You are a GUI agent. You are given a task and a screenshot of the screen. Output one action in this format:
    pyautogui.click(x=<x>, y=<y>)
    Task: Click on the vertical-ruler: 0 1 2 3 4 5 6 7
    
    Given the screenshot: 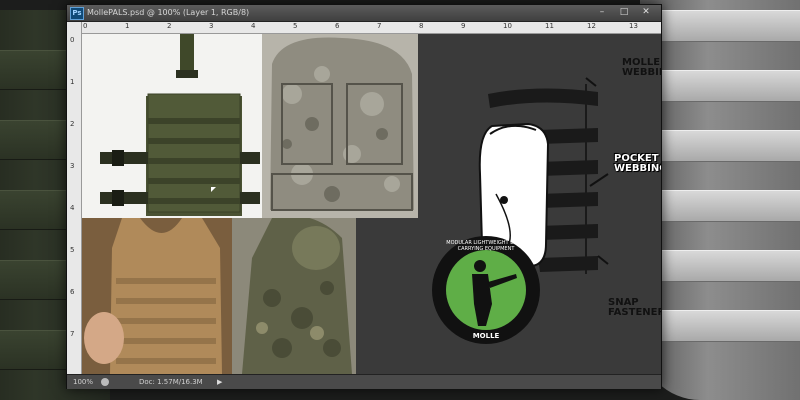 What is the action you would take?
    pyautogui.click(x=74, y=198)
    